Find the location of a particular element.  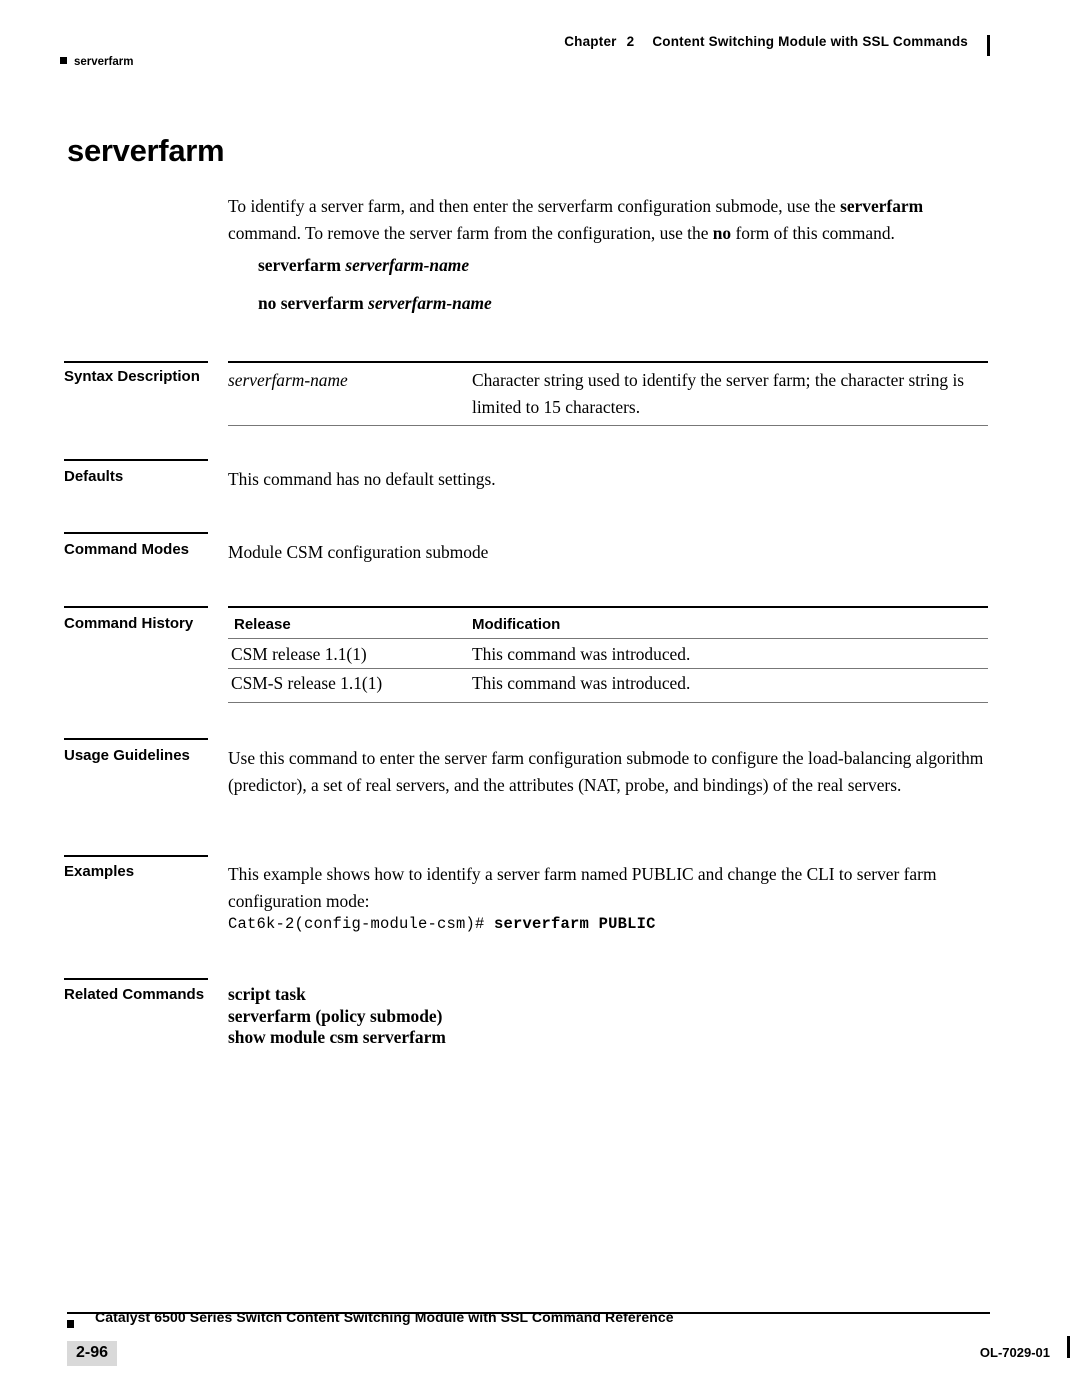

rule-command-history-top is located at coordinates (608, 607).